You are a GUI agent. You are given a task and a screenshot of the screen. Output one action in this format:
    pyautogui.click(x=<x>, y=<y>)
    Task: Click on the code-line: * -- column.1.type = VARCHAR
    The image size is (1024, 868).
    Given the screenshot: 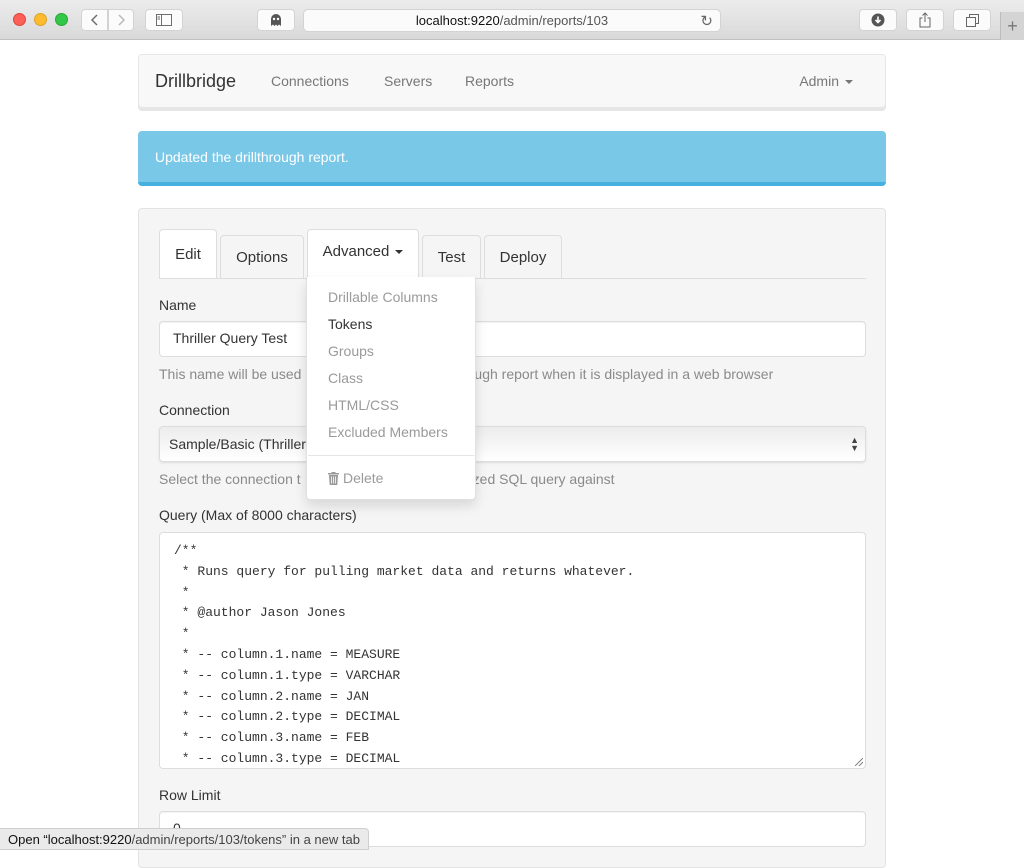 What is the action you would take?
    pyautogui.click(x=287, y=675)
    